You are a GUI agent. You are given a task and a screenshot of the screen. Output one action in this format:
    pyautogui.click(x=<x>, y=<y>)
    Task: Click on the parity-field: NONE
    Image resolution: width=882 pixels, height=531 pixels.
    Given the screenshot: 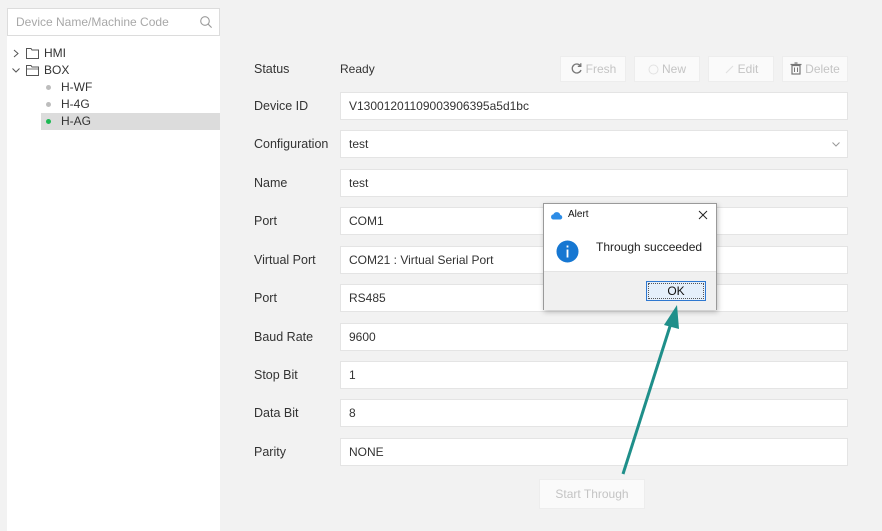 What is the action you would take?
    pyautogui.click(x=594, y=452)
    